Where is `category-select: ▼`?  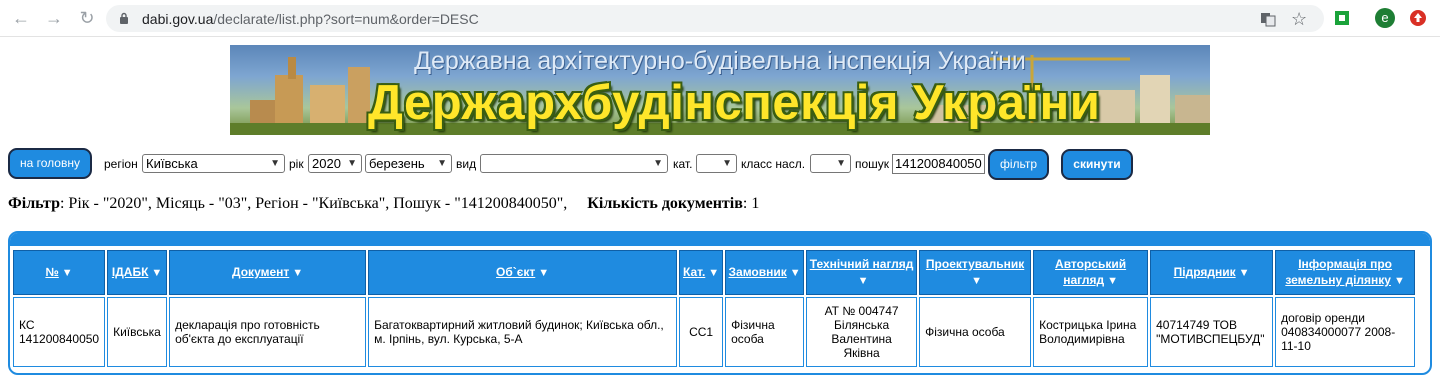 category-select: ▼ is located at coordinates (716, 163).